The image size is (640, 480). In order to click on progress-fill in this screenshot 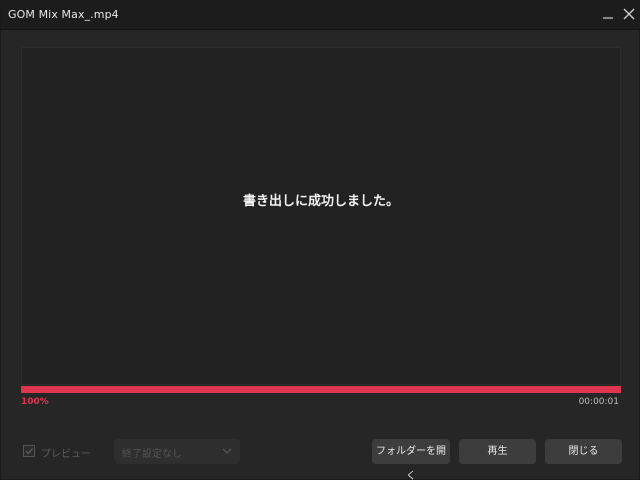, I will do `click(321, 389)`.